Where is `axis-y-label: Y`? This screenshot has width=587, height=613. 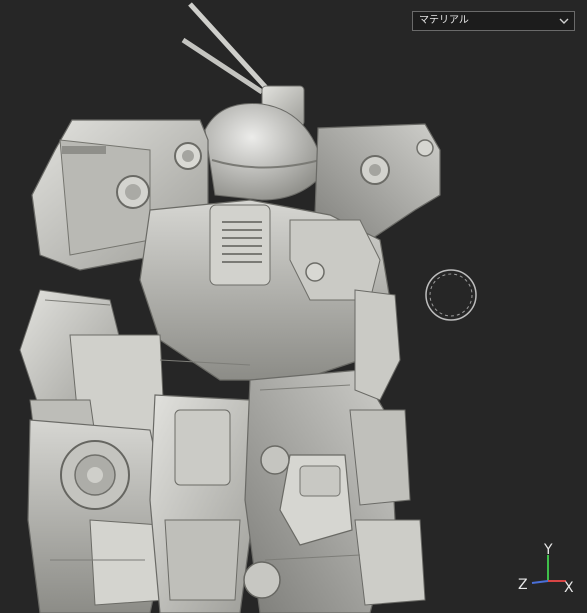
axis-y-label: Y is located at coordinates (548, 550).